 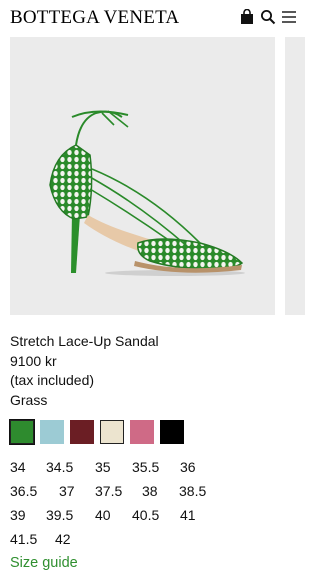 I want to click on size-option: 37.5, so click(x=108, y=491).